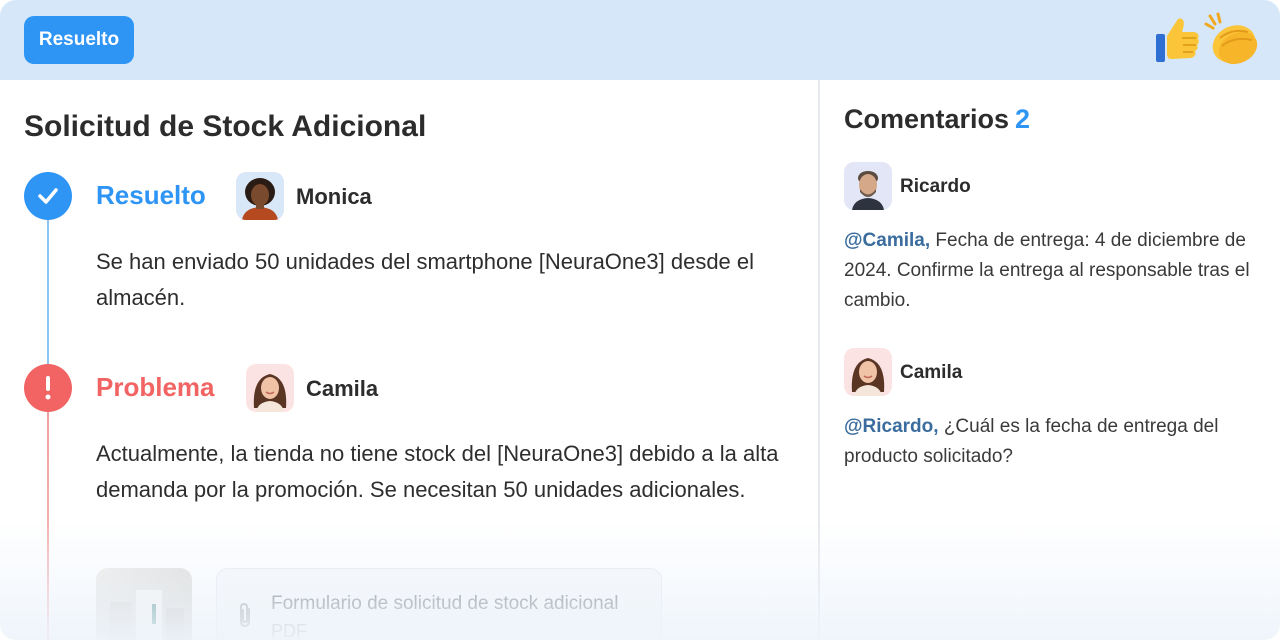 The height and width of the screenshot is (640, 1280). I want to click on comment-mention: @Camila,, so click(887, 240).